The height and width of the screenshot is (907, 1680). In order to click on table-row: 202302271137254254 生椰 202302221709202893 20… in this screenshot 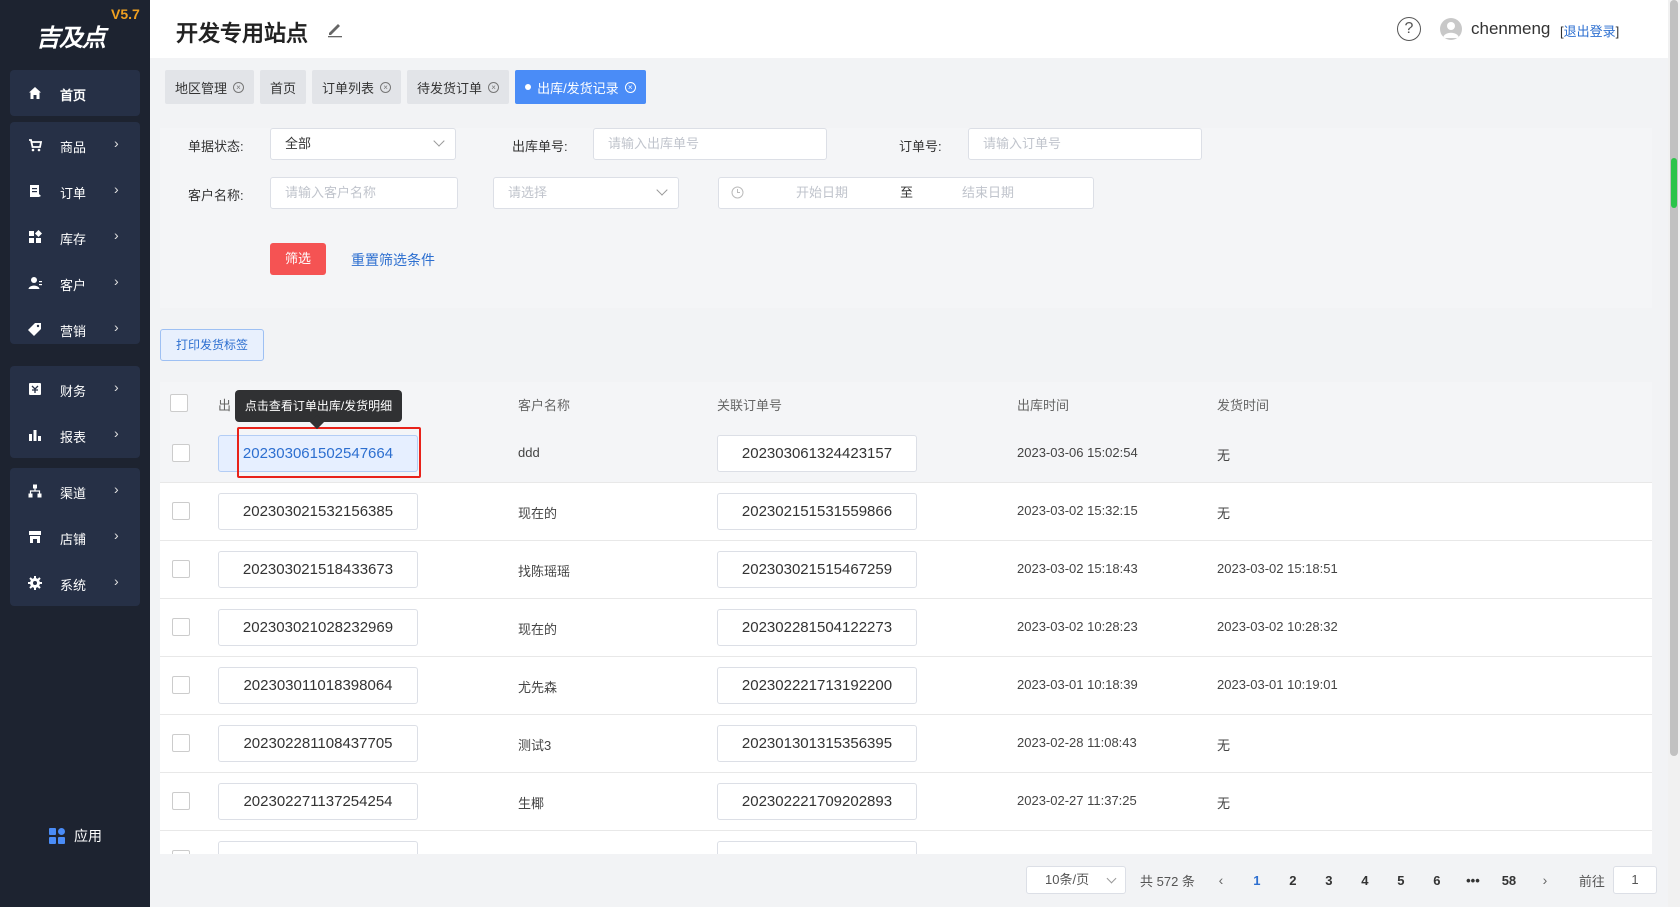, I will do `click(906, 802)`.